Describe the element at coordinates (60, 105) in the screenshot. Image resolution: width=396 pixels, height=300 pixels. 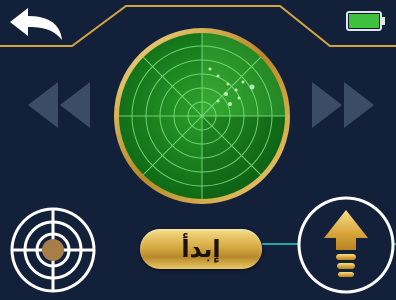
I see `double-chevron-left-icon` at that location.